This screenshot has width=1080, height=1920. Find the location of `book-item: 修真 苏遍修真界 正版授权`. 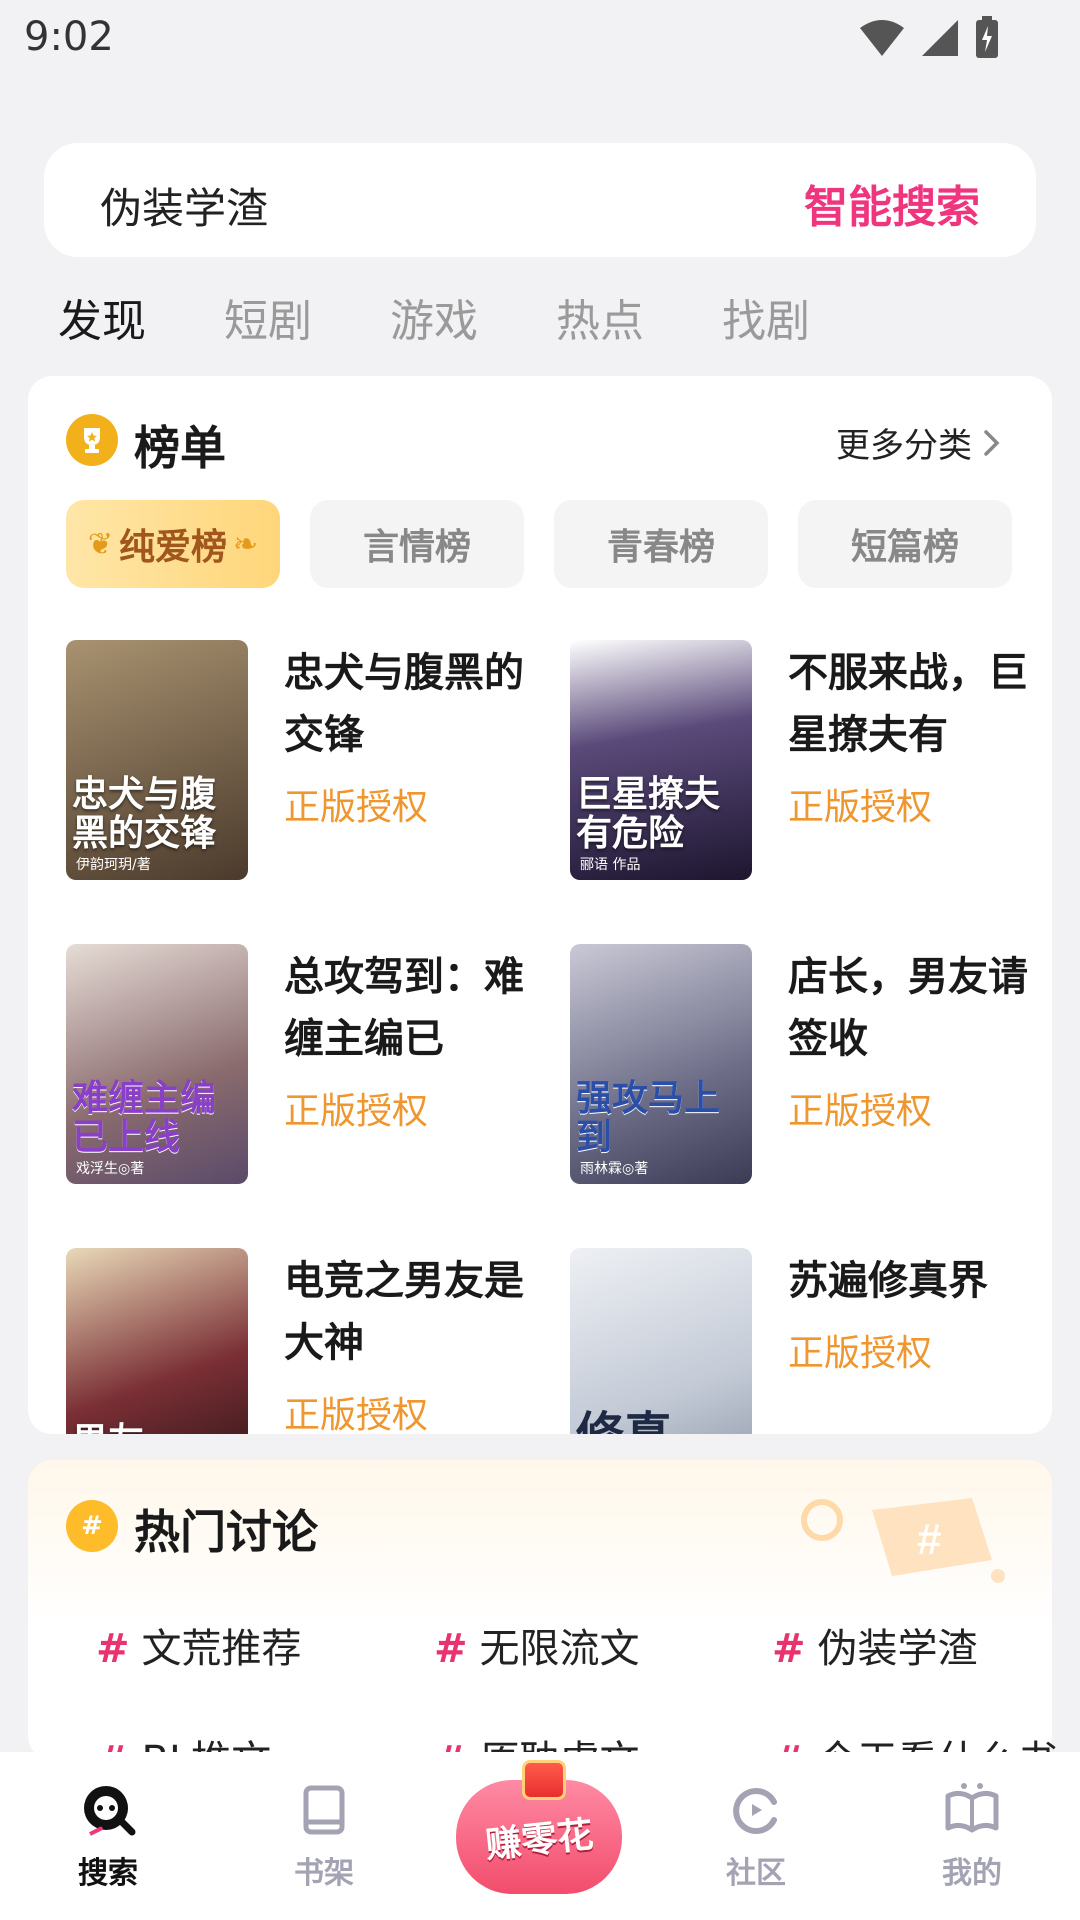

book-item: 修真 苏遍修真界 正版授权 is located at coordinates (805, 1341).